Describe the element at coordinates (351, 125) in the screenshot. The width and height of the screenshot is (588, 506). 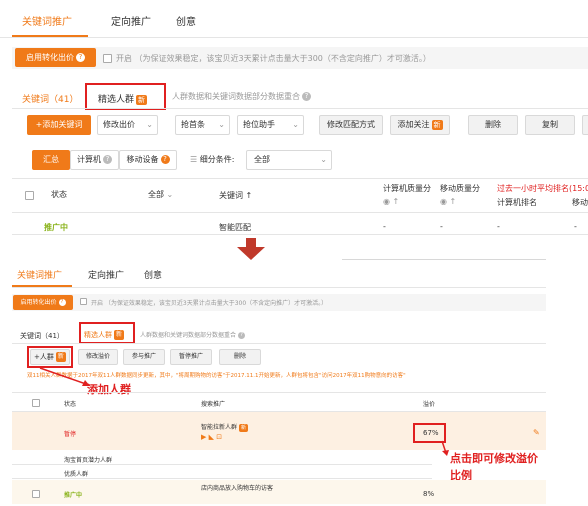
I see `modify-match-button: 修改匹配方式` at that location.